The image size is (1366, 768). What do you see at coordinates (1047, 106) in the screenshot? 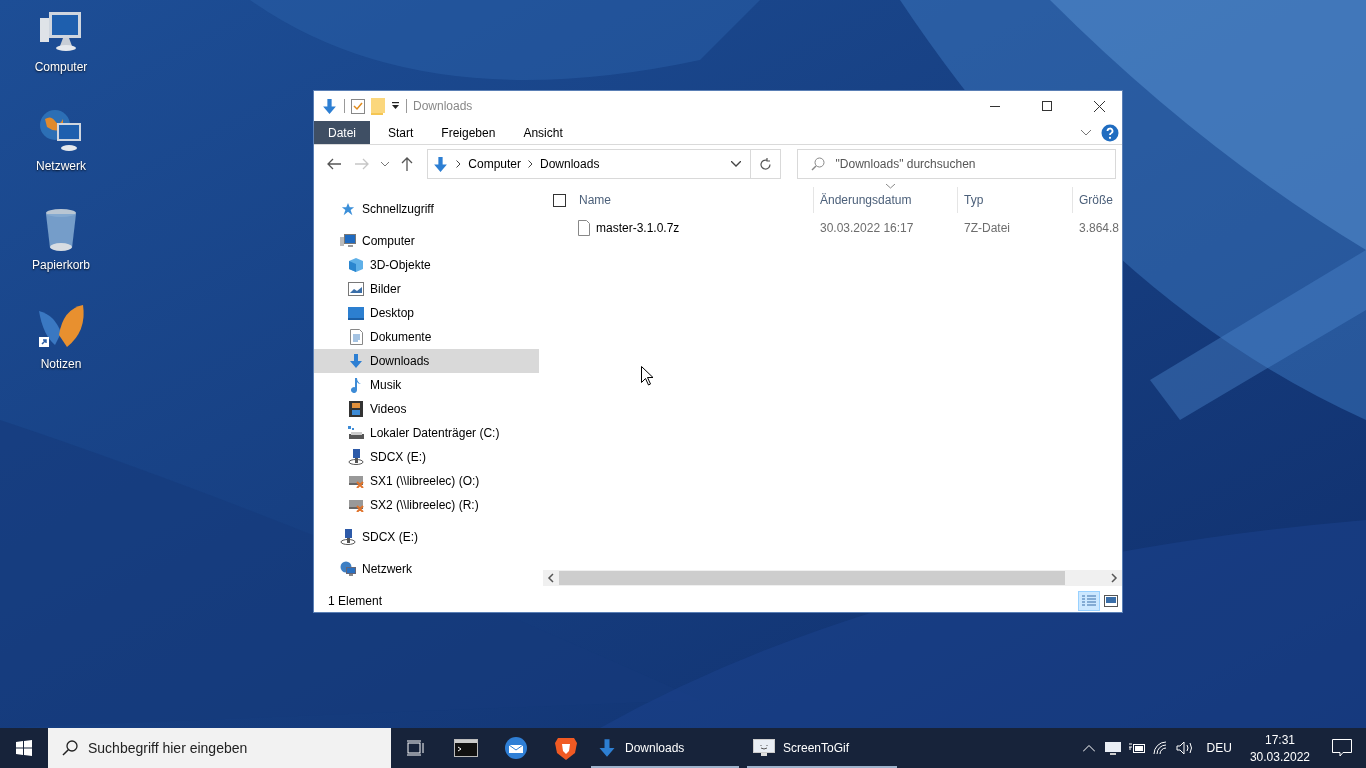
I see `maximize-icon` at bounding box center [1047, 106].